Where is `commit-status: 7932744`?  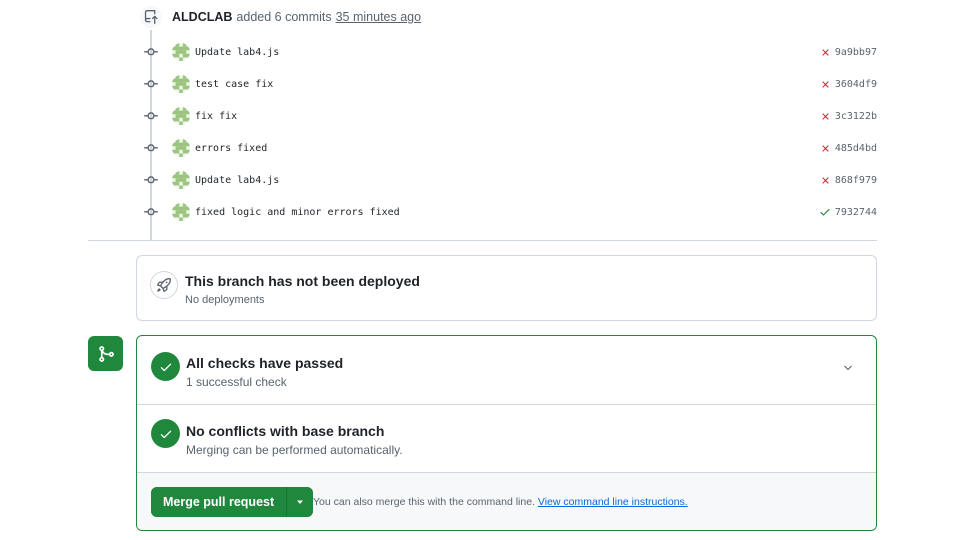
commit-status: 7932744 is located at coordinates (848, 212).